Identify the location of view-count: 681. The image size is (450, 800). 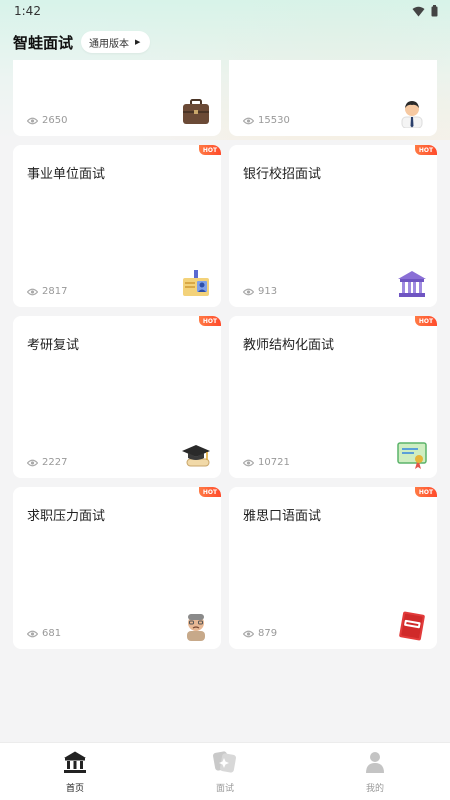
(44, 633).